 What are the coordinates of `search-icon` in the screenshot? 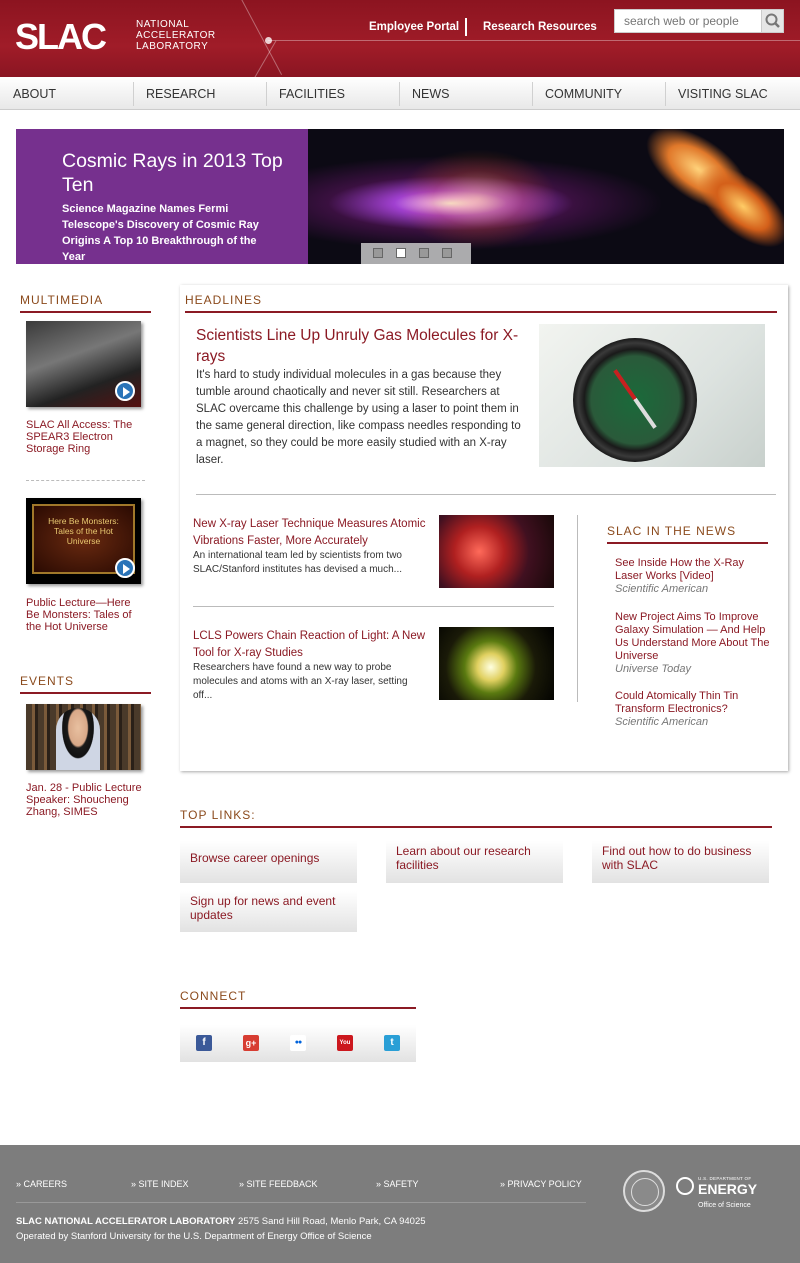 It's located at (772, 20).